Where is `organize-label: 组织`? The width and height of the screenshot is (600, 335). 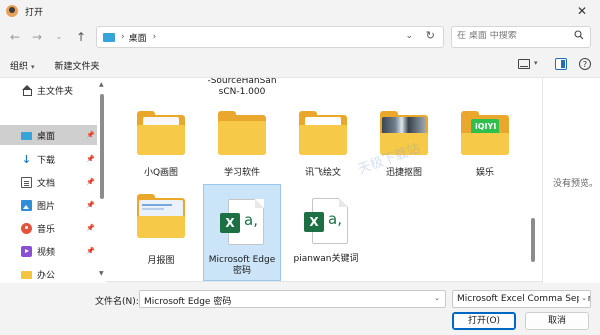
organize-label: 组织 is located at coordinates (19, 66).